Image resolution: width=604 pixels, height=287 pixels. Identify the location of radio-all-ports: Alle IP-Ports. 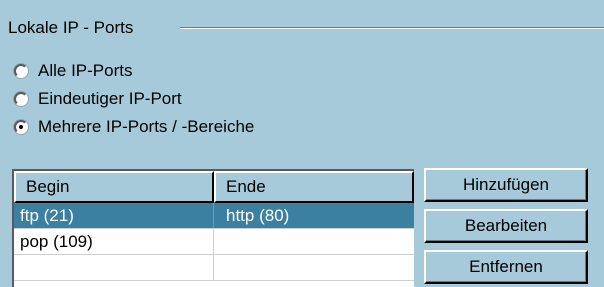
(73, 71).